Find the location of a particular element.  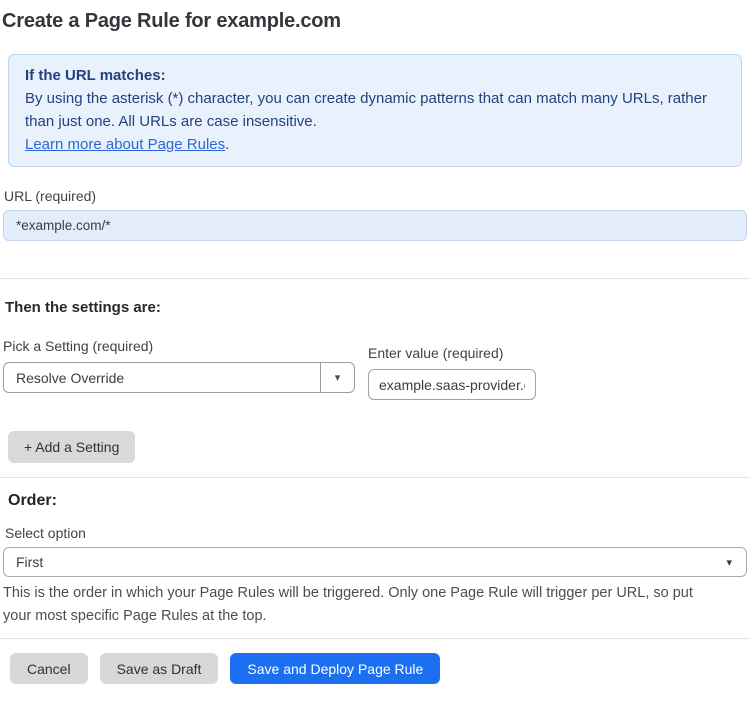

value-field-label: Enter value (required) is located at coordinates (436, 353).